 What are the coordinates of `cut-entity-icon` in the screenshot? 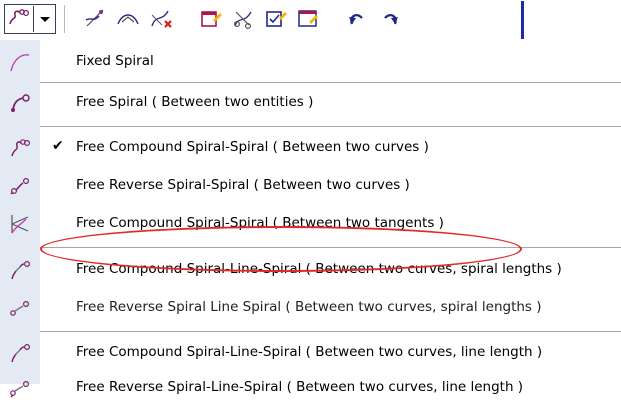 It's located at (243, 19).